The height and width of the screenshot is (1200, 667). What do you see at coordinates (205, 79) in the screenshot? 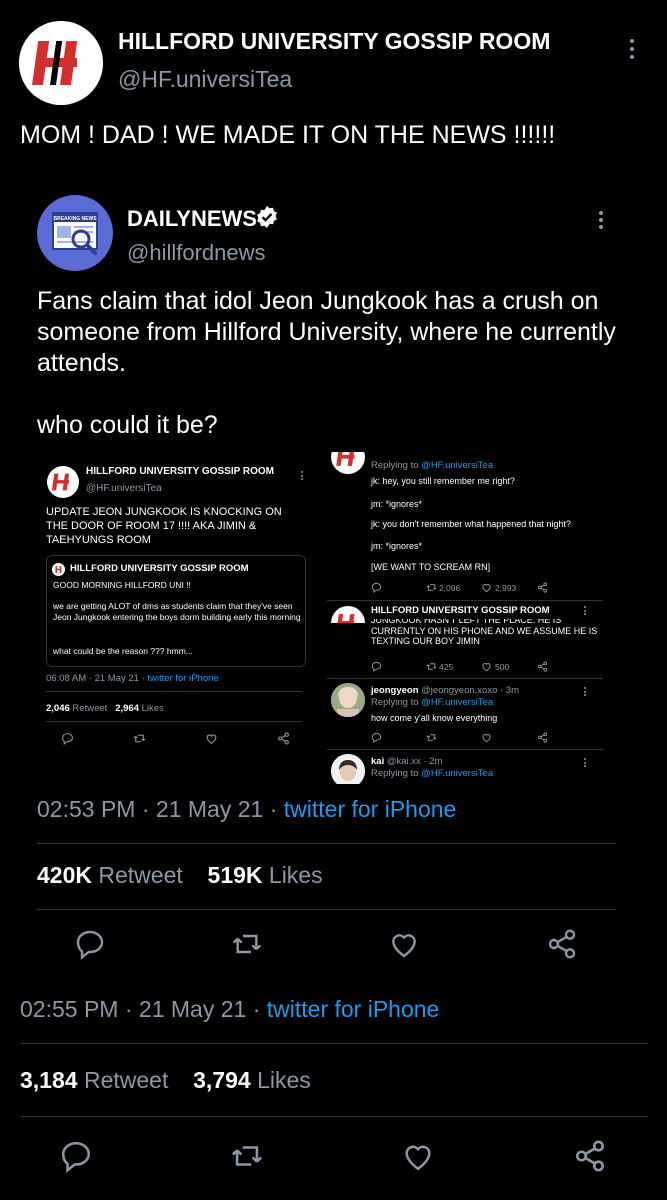
I see `main-author-handle: @HF.universiTea` at bounding box center [205, 79].